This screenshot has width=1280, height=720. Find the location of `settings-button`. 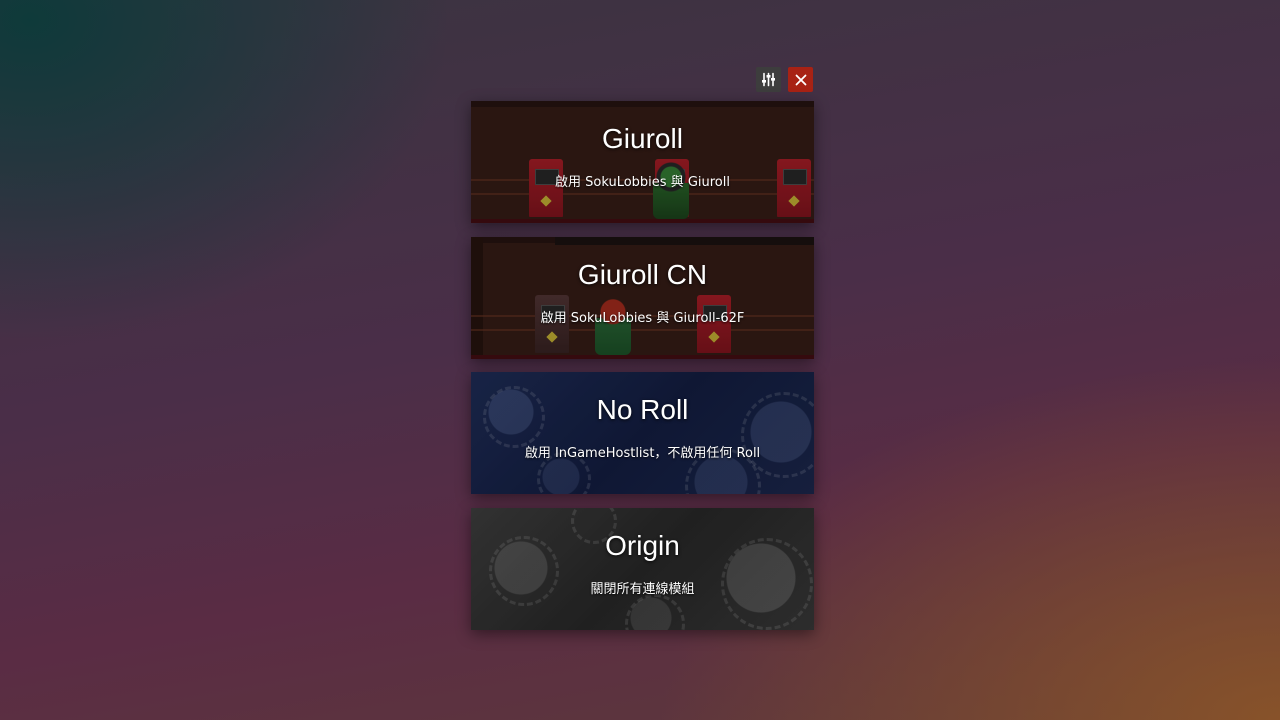

settings-button is located at coordinates (768, 79).